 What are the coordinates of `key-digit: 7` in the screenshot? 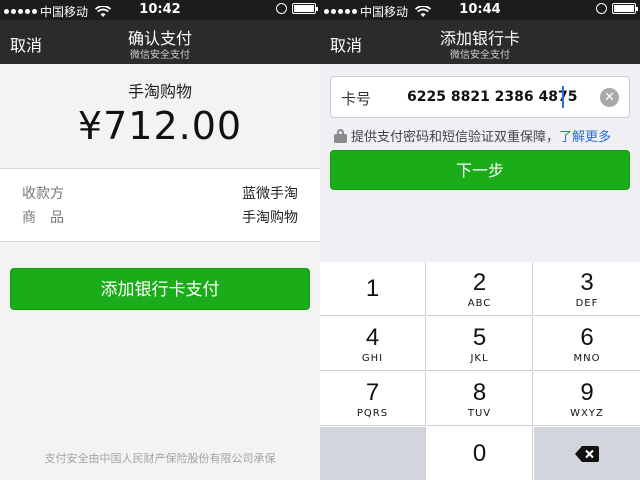 It's located at (372, 392).